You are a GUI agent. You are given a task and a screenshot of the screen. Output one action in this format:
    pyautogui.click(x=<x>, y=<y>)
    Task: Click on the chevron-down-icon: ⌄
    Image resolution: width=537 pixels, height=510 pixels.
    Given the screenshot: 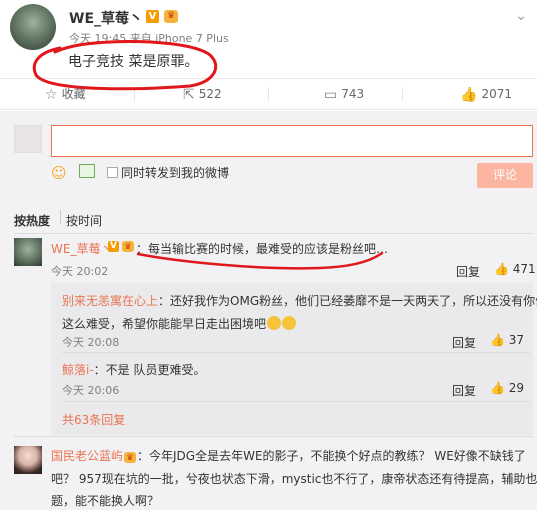 What is the action you would take?
    pyautogui.click(x=521, y=16)
    